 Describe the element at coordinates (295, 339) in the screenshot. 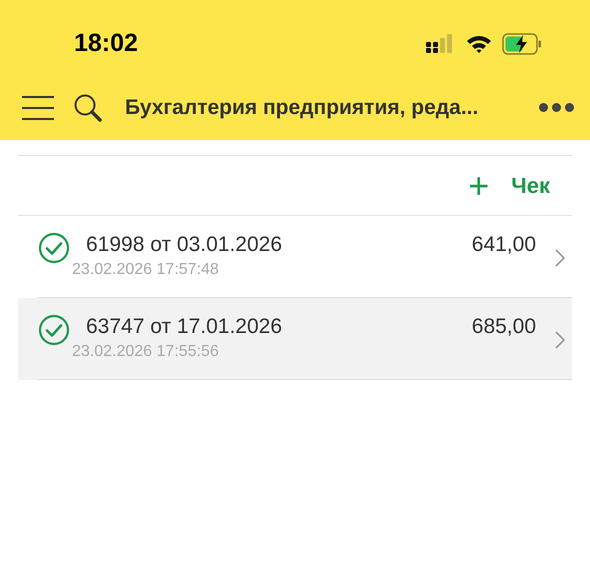

I see `document-row: 63747 от 17.01.2026 23.02.2026 17:55:56 685,00` at that location.